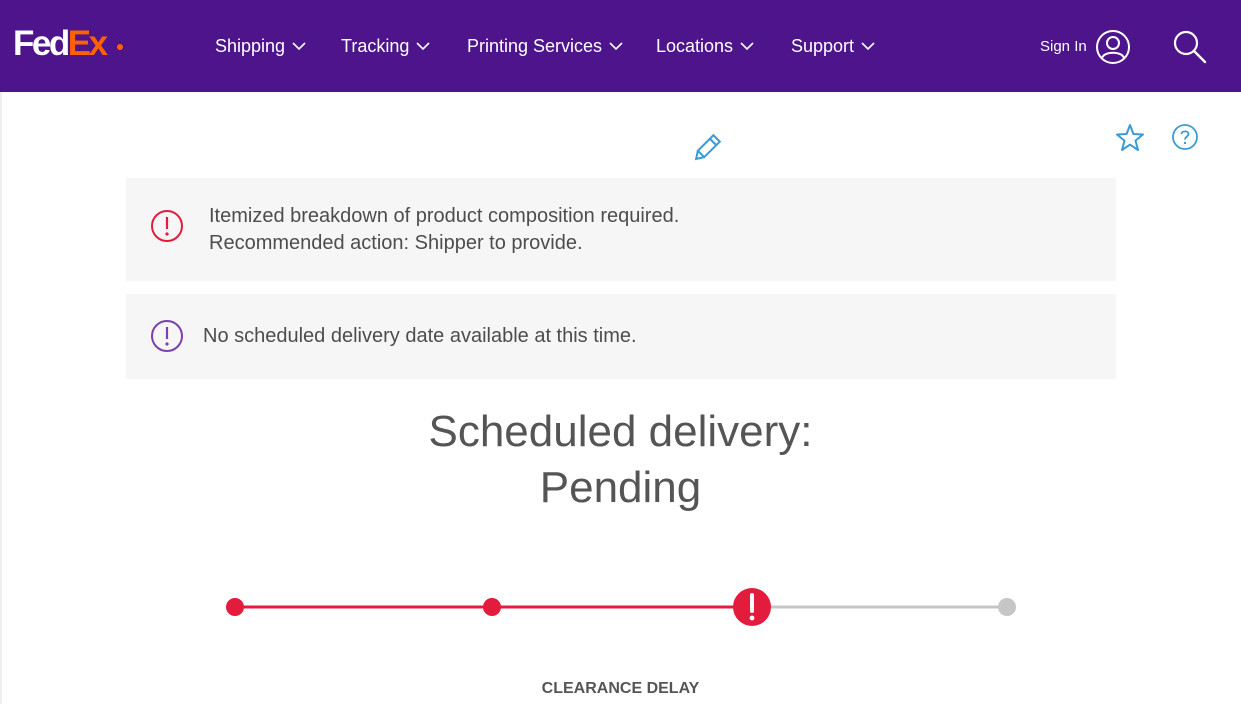 This screenshot has width=1241, height=704. I want to click on shipment-progress-tracker, so click(621, 607).